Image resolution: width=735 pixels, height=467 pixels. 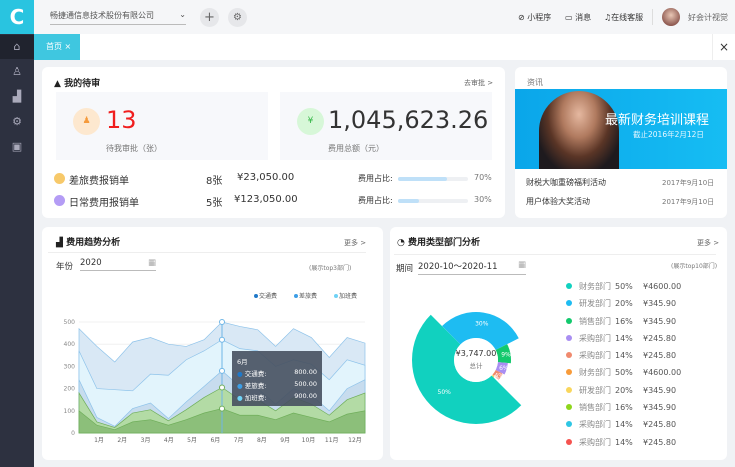 I want to click on go-approve-link: 去审批 >, so click(x=478, y=83).